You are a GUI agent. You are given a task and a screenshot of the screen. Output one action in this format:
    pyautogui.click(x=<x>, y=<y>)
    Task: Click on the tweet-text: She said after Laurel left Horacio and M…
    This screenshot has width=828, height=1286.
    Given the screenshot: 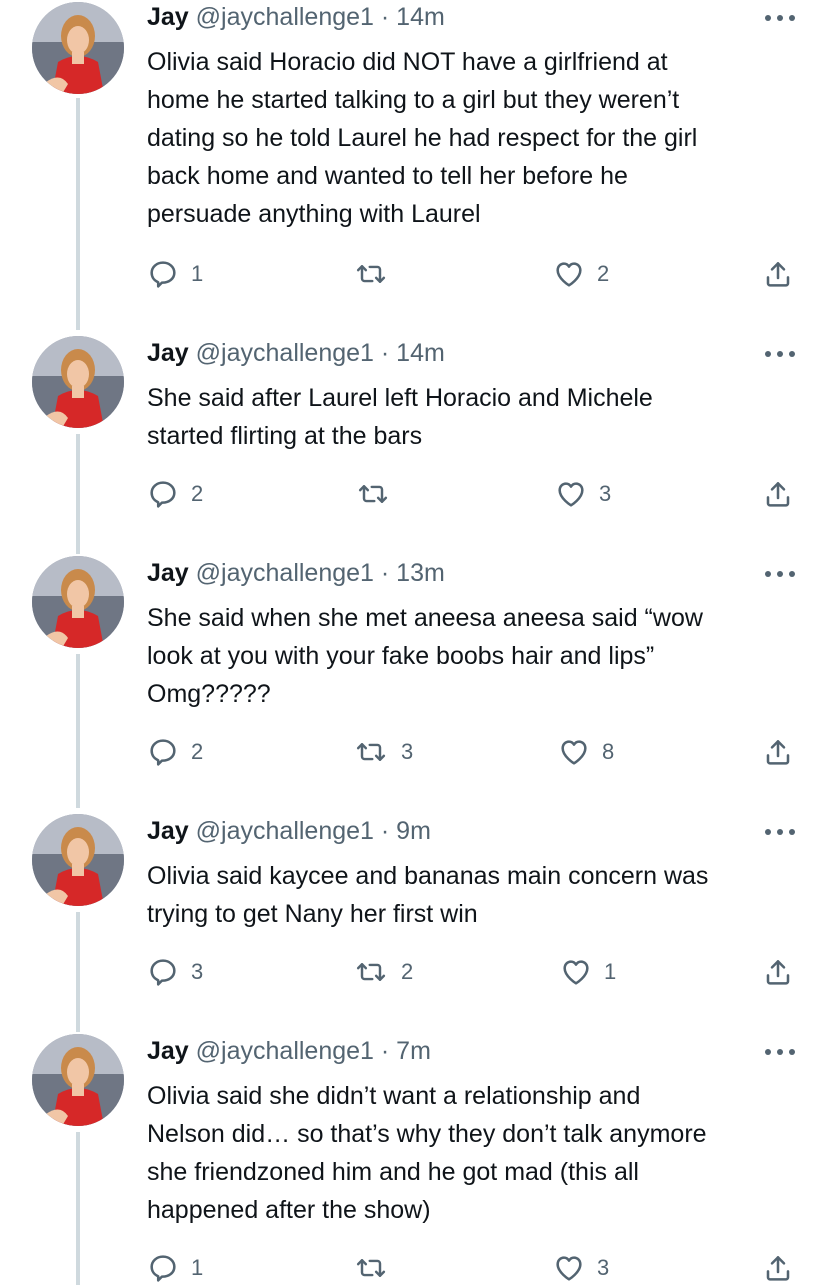 What is the action you would take?
    pyautogui.click(x=400, y=417)
    